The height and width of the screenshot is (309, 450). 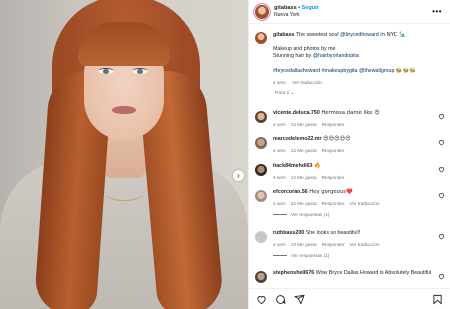 I want to click on comment-username: vicente.deluca.750, so click(x=296, y=113).